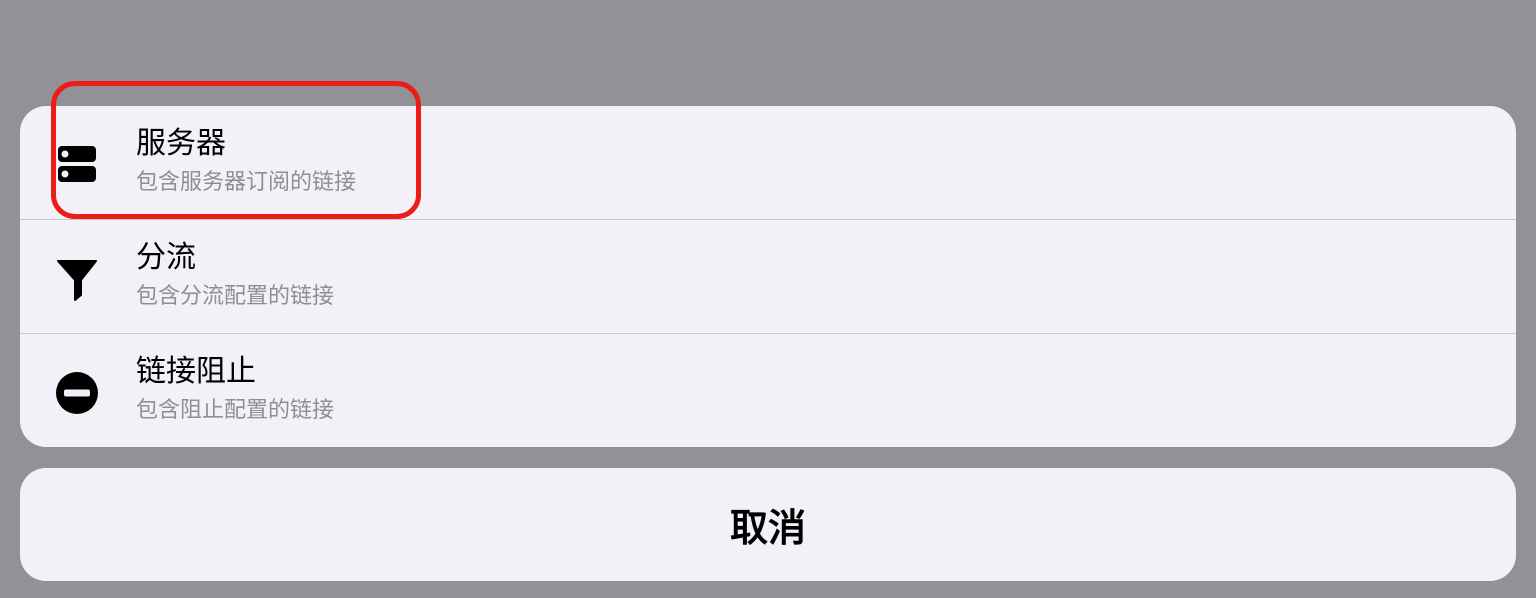 This screenshot has width=1536, height=598. What do you see at coordinates (236, 150) in the screenshot?
I see `highlight-box` at bounding box center [236, 150].